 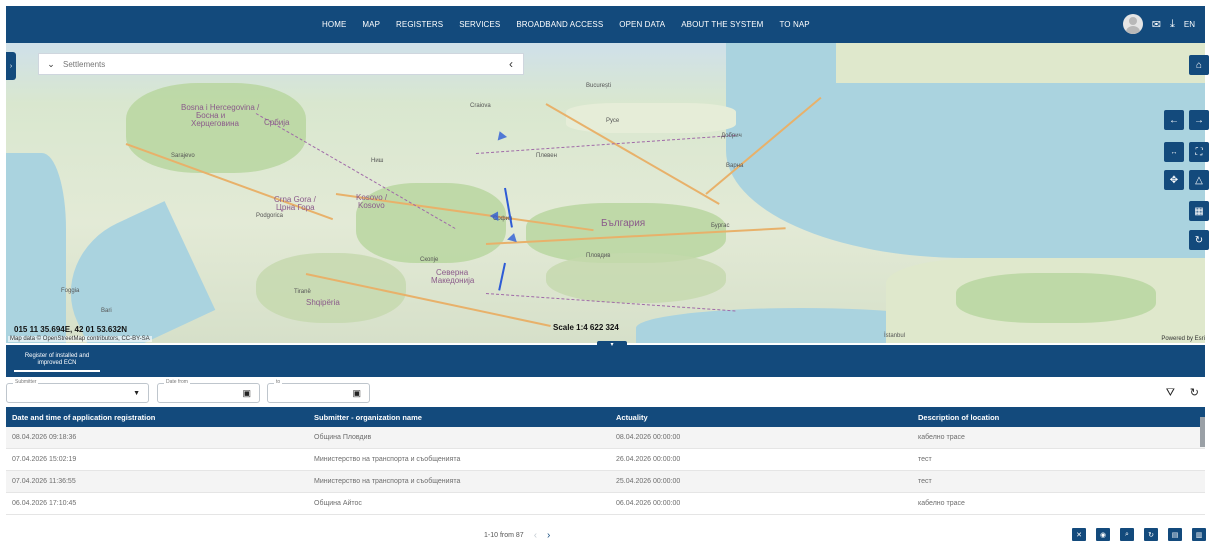 What do you see at coordinates (559, 24) in the screenshot?
I see `nav-broadband-access: BROADBAND ACCESS` at bounding box center [559, 24].